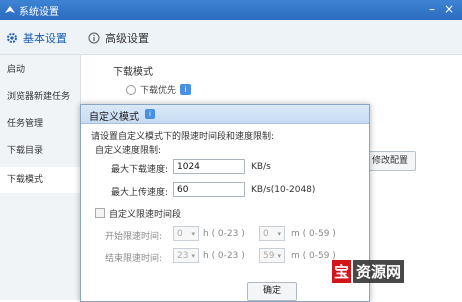 This screenshot has width=462, height=302. I want to click on sidebar-item-download-directory: 下载目录, so click(40, 151).